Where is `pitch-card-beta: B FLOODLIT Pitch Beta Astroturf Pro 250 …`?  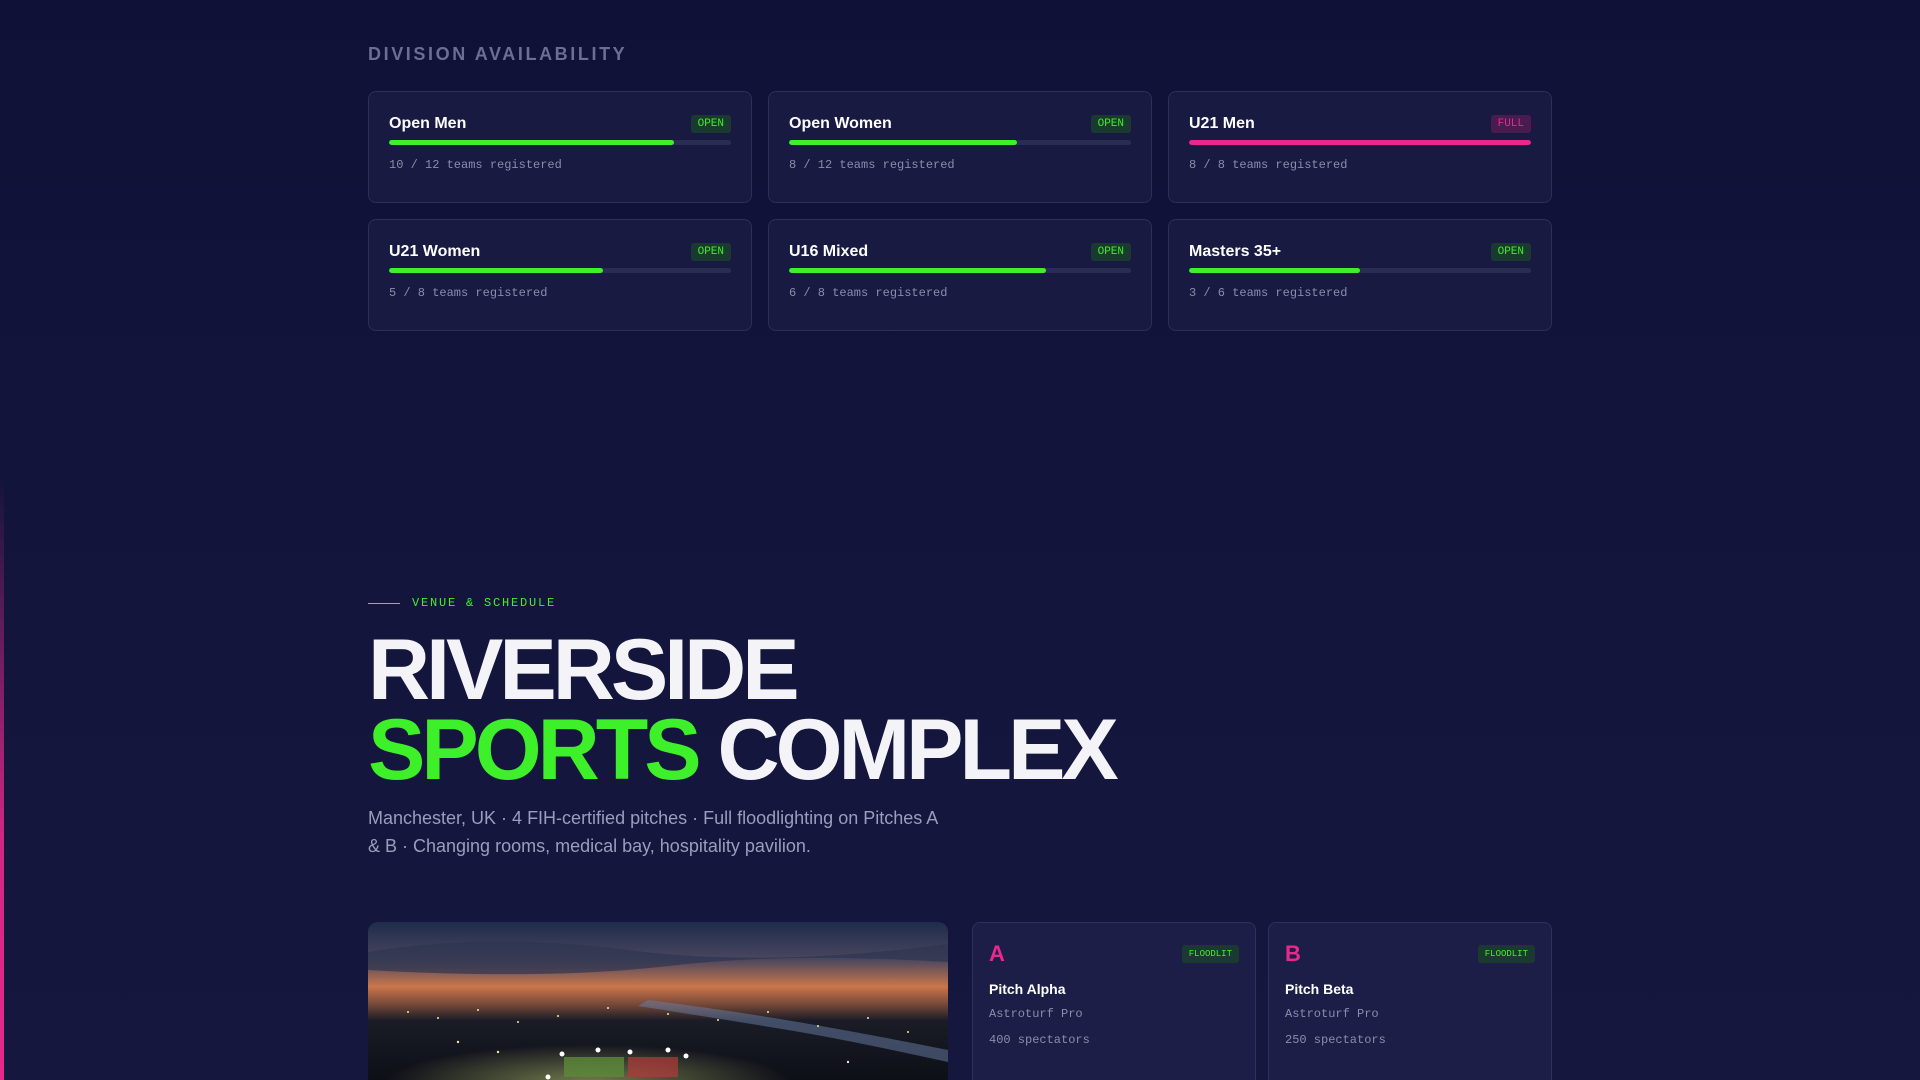 pitch-card-beta: B FLOODLIT Pitch Beta Astroturf Pro 250 … is located at coordinates (1410, 1001).